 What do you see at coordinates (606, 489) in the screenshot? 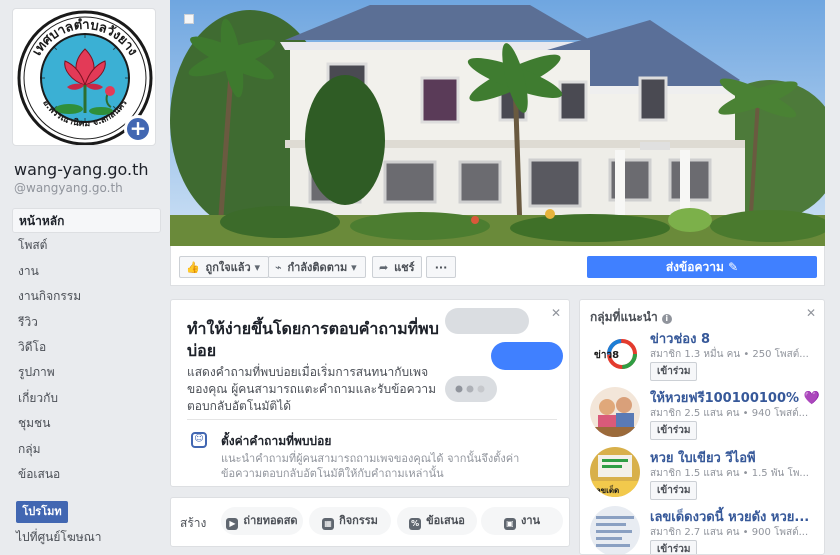
I see `group-thumb-text: เลขเด็ด` at bounding box center [606, 489].